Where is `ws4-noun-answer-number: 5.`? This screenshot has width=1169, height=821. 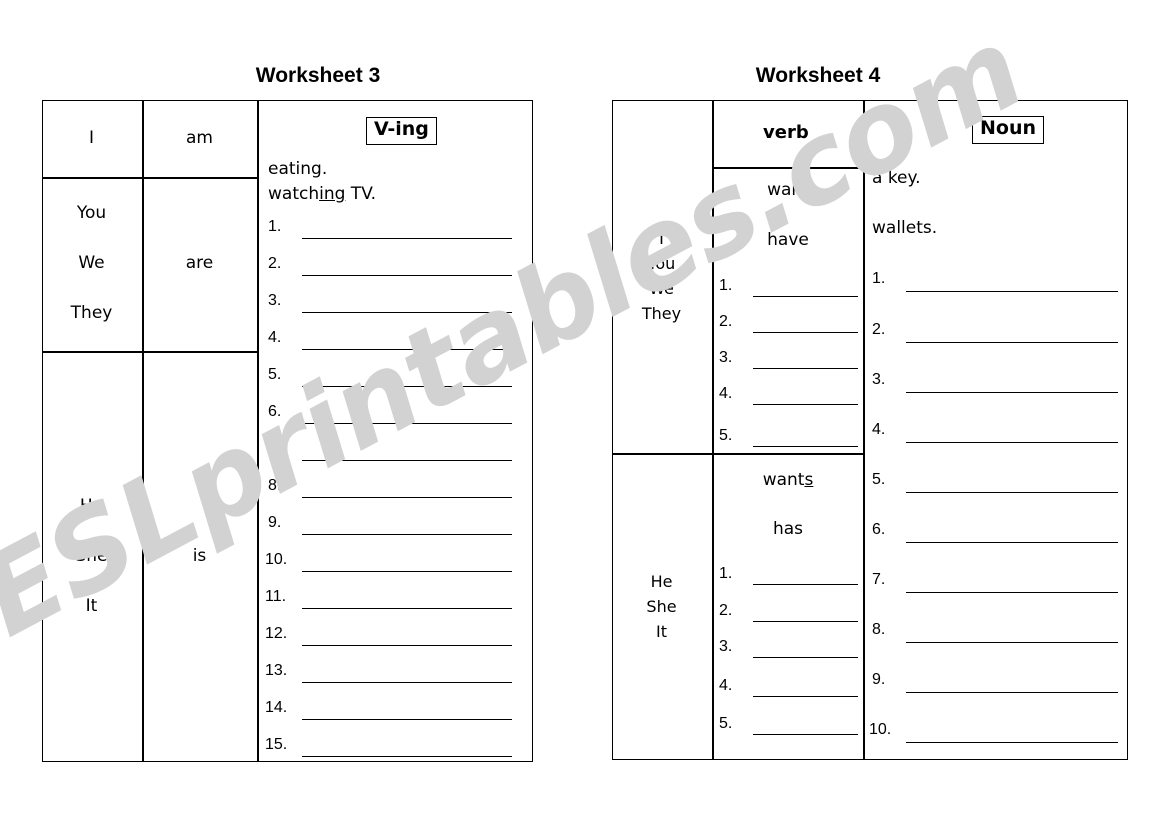
ws4-noun-answer-number: 5. is located at coordinates (879, 479).